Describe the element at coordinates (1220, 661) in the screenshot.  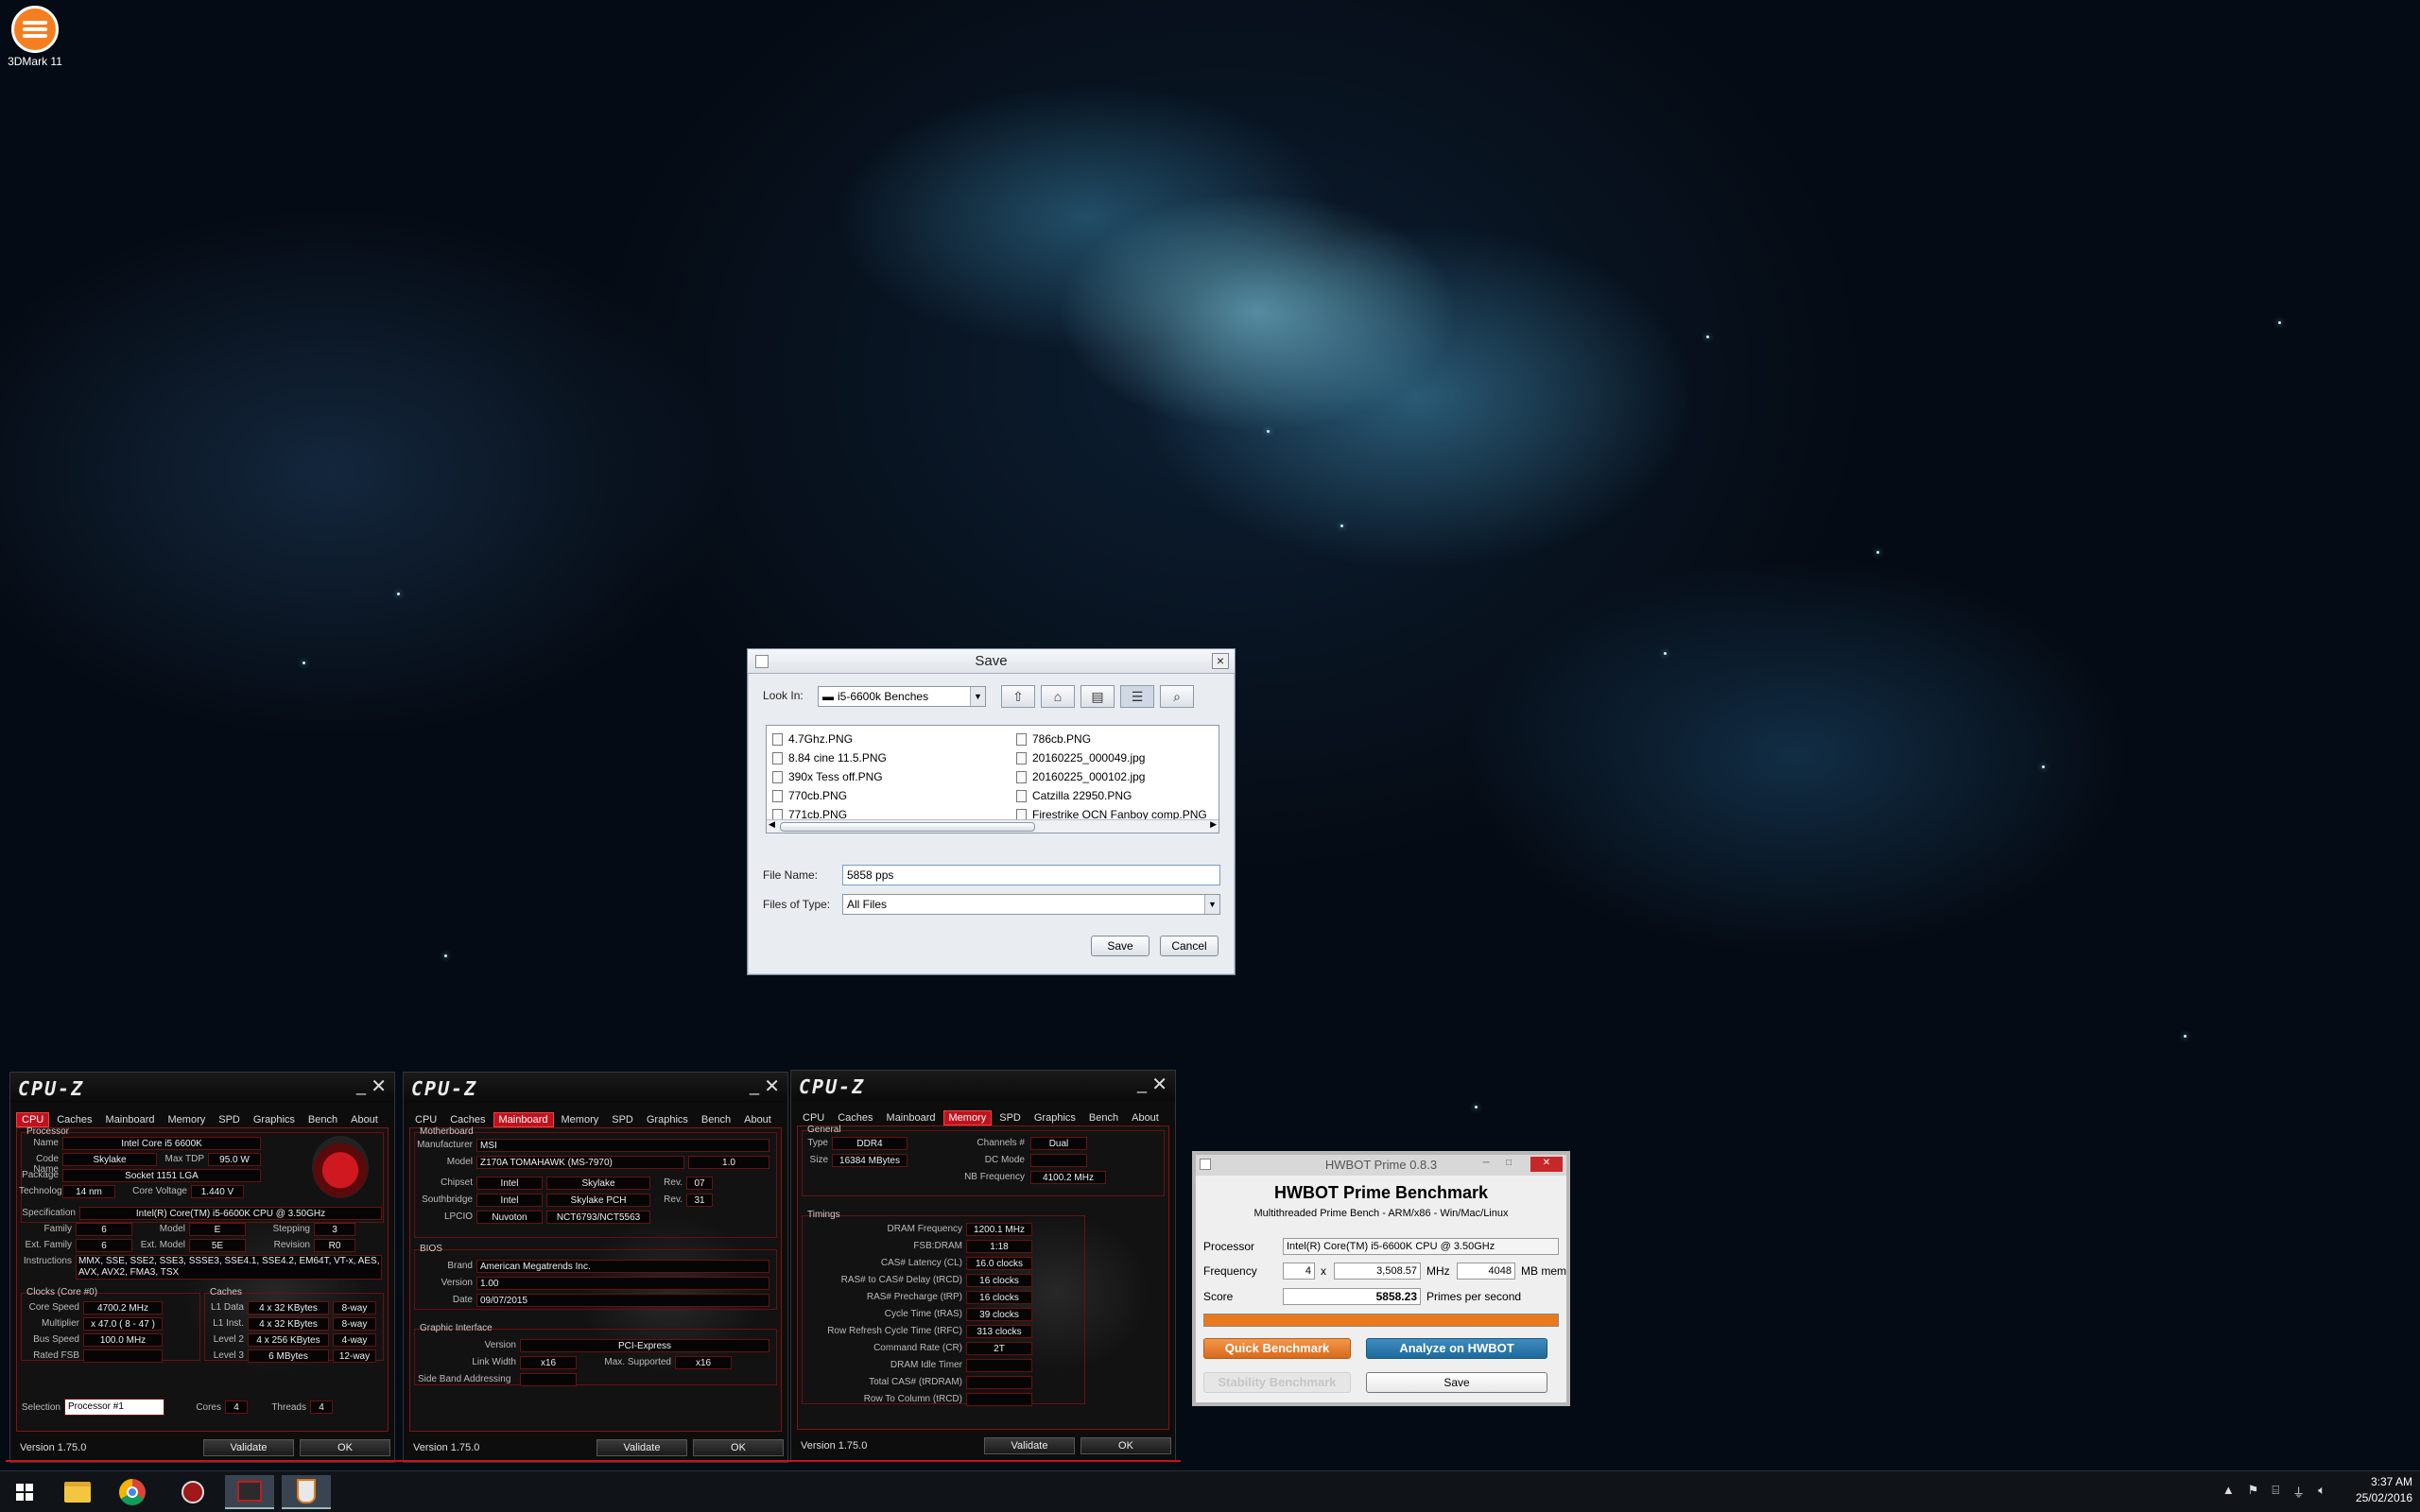
I see `close-button: ×` at that location.